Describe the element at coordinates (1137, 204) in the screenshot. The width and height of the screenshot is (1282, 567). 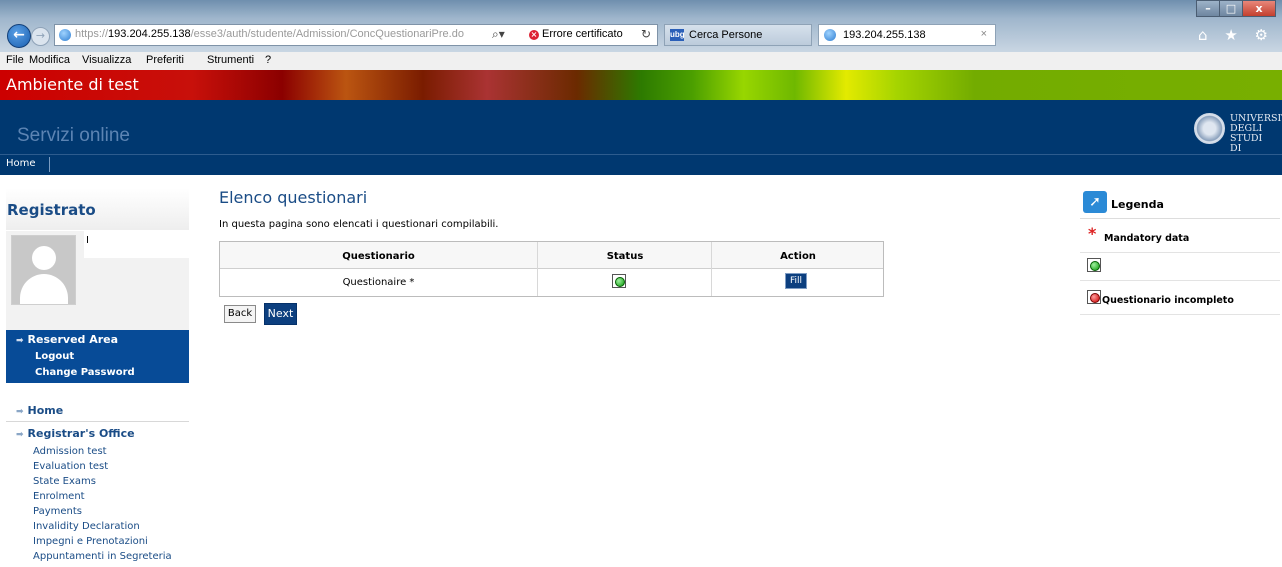
I see `legend-title: Legenda` at that location.